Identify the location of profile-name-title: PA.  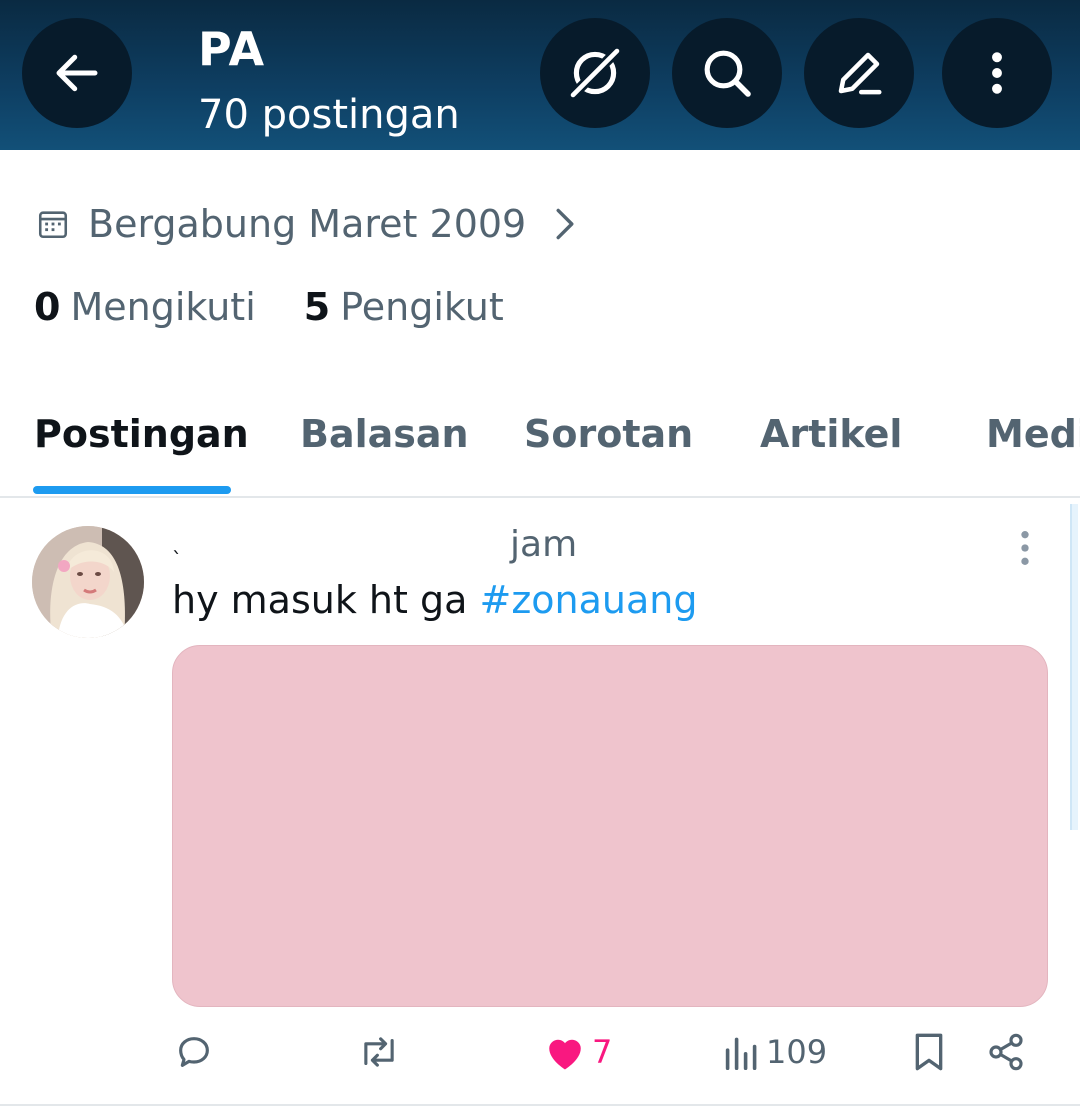
(232, 49).